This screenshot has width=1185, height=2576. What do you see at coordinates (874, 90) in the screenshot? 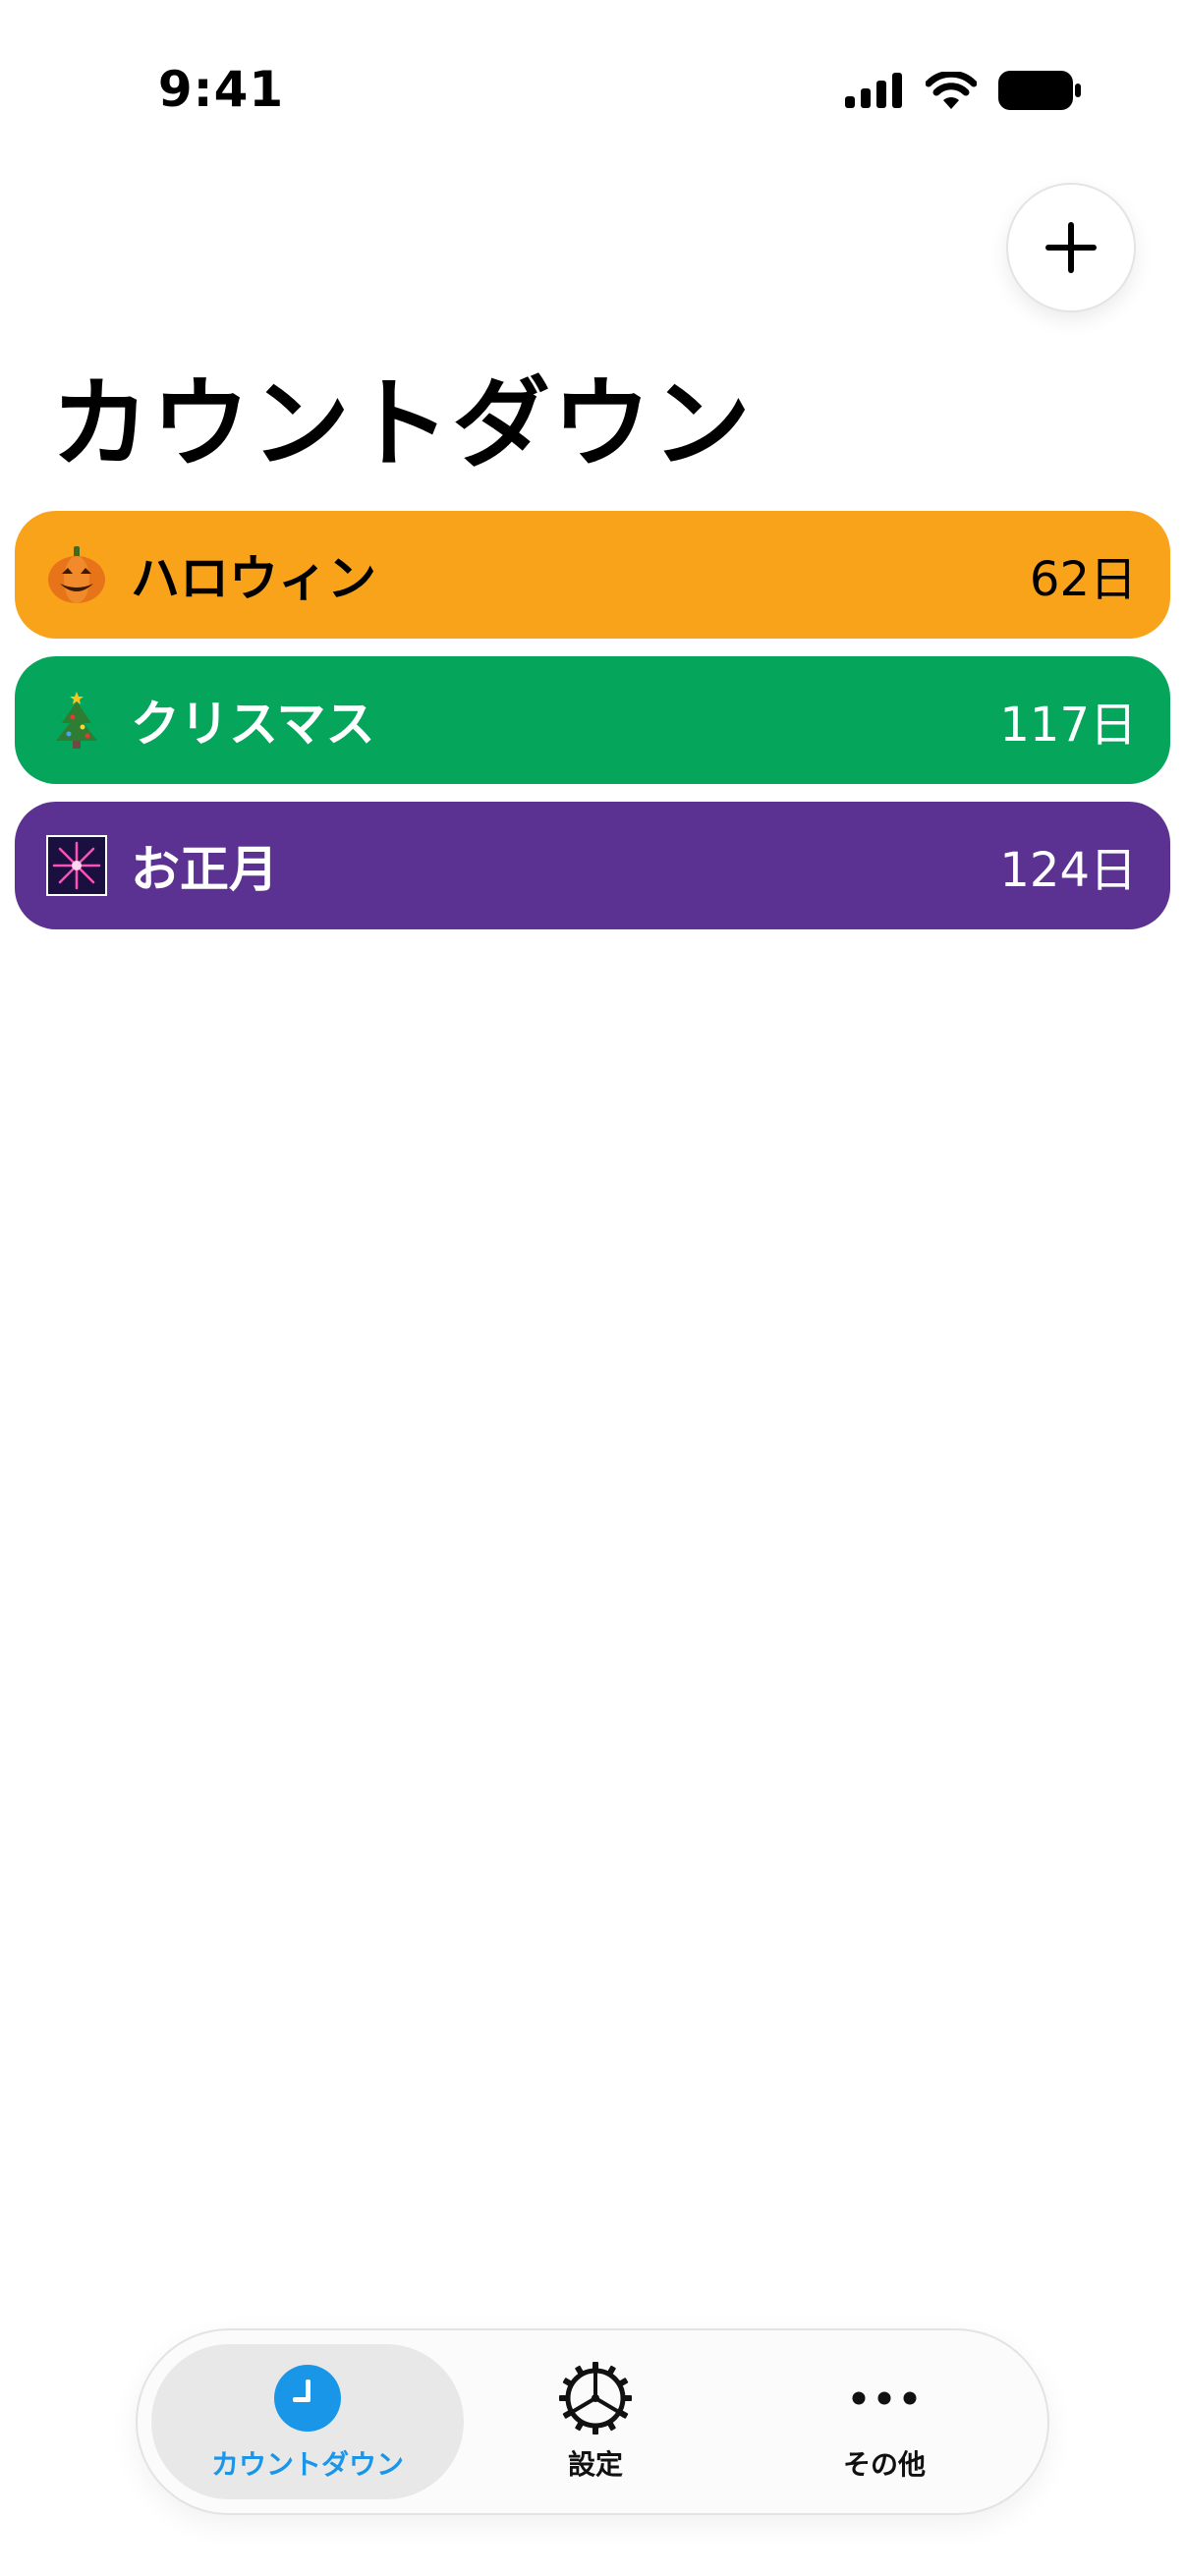
I see `cellular-signal-icon` at bounding box center [874, 90].